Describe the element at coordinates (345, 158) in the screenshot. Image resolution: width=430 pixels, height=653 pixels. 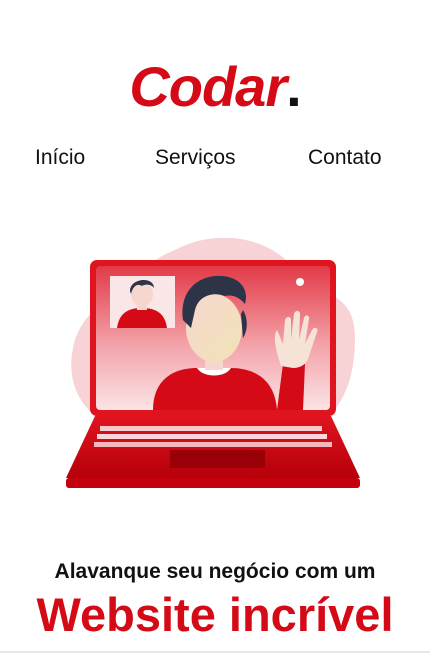
I see `nav-item-contato: Contato` at that location.